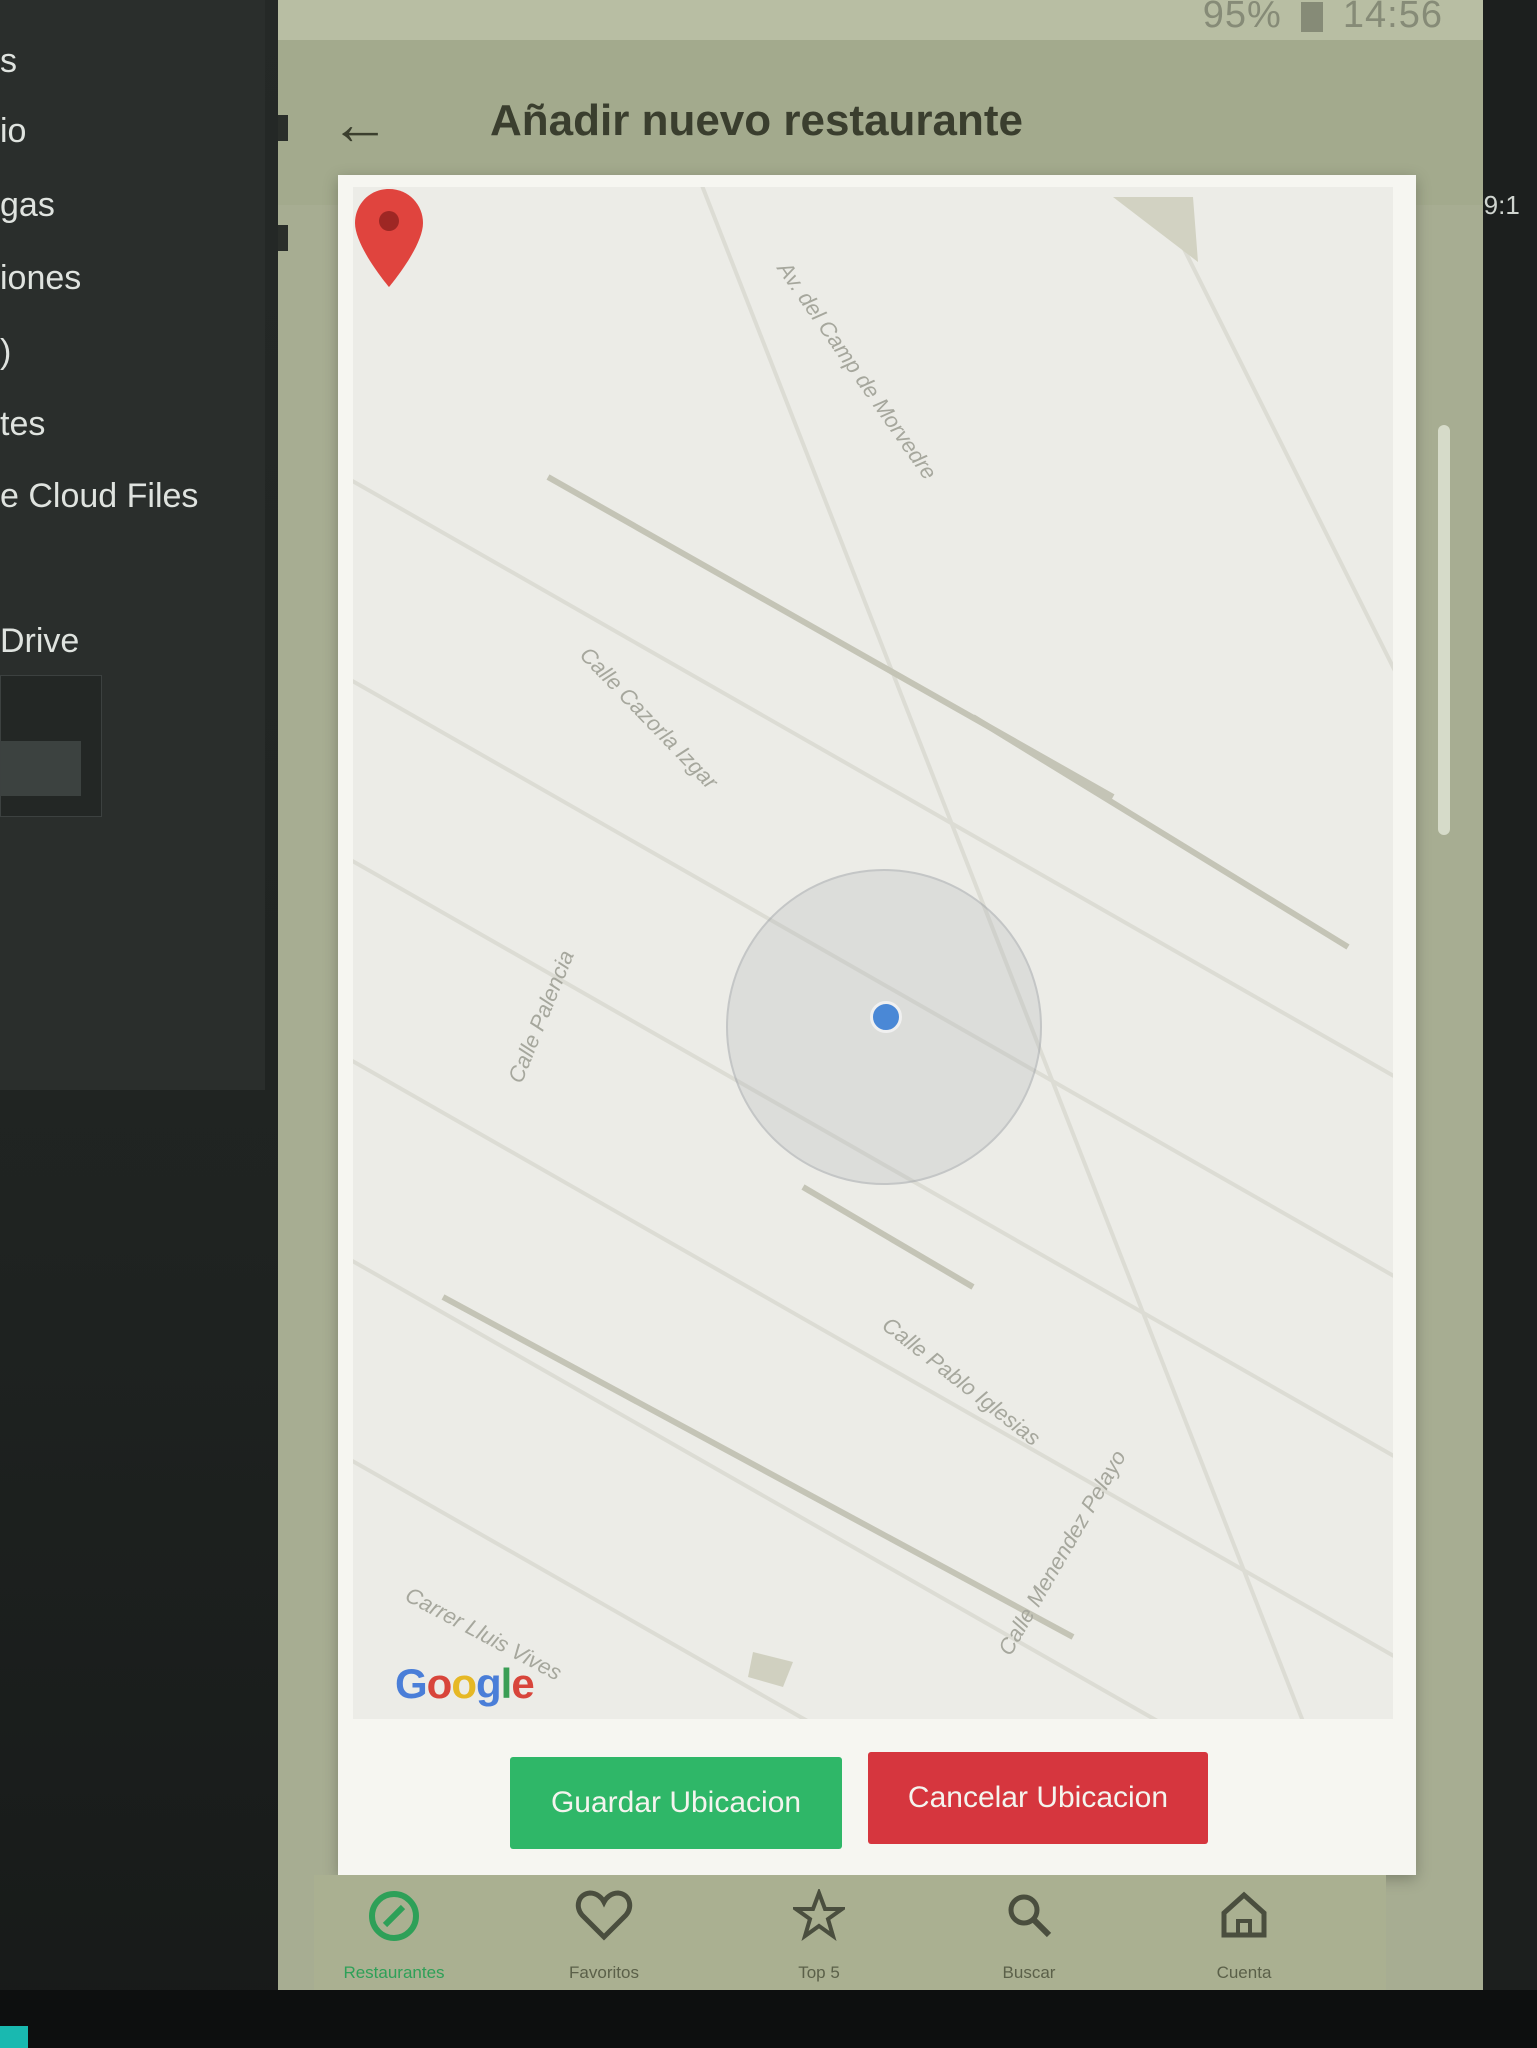 Image resolution: width=1537 pixels, height=2048 pixels. What do you see at coordinates (8, 61) in the screenshot?
I see `sidebar-item: s` at bounding box center [8, 61].